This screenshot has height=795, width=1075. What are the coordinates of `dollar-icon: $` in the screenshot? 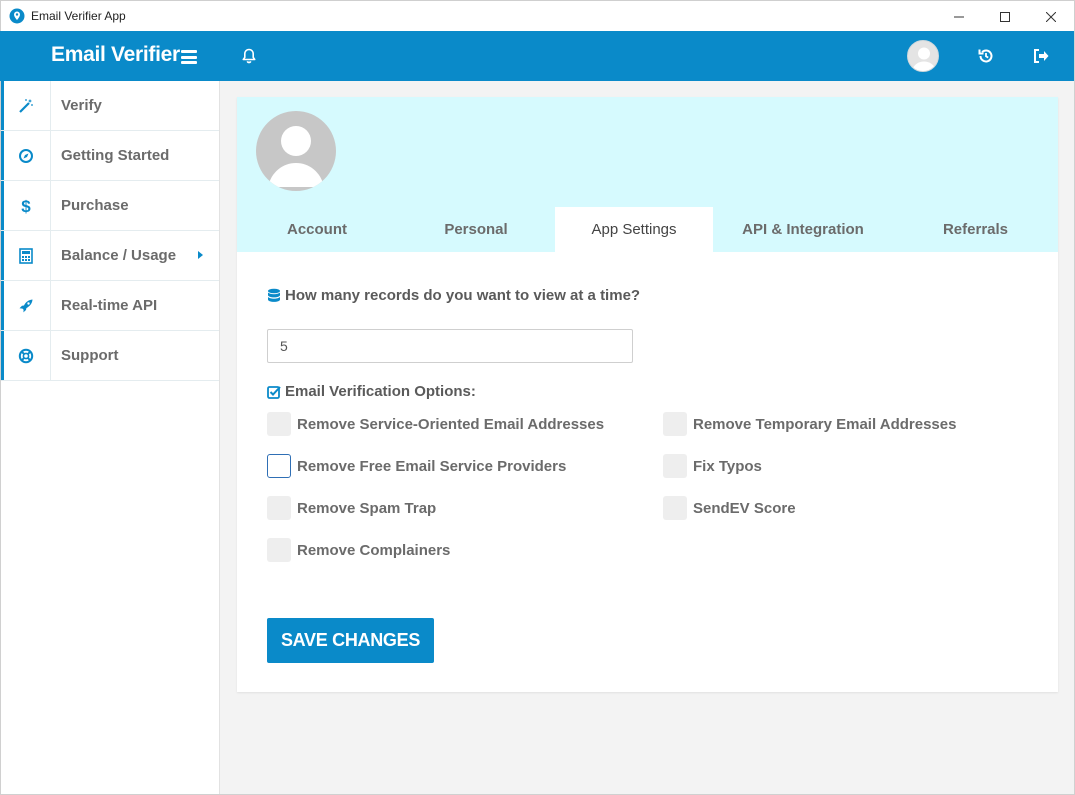 It's located at (26, 206).